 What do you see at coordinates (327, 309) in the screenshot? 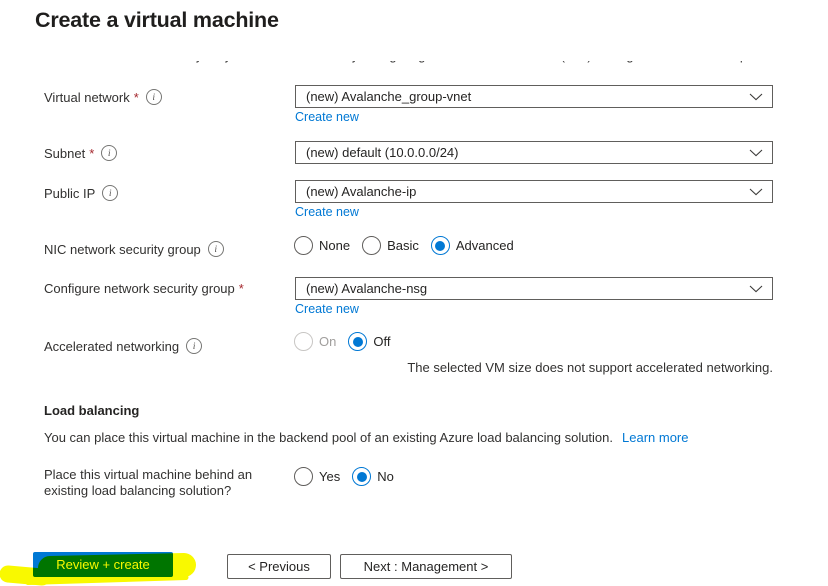
I see `create-new-nsg-link: Create new` at bounding box center [327, 309].